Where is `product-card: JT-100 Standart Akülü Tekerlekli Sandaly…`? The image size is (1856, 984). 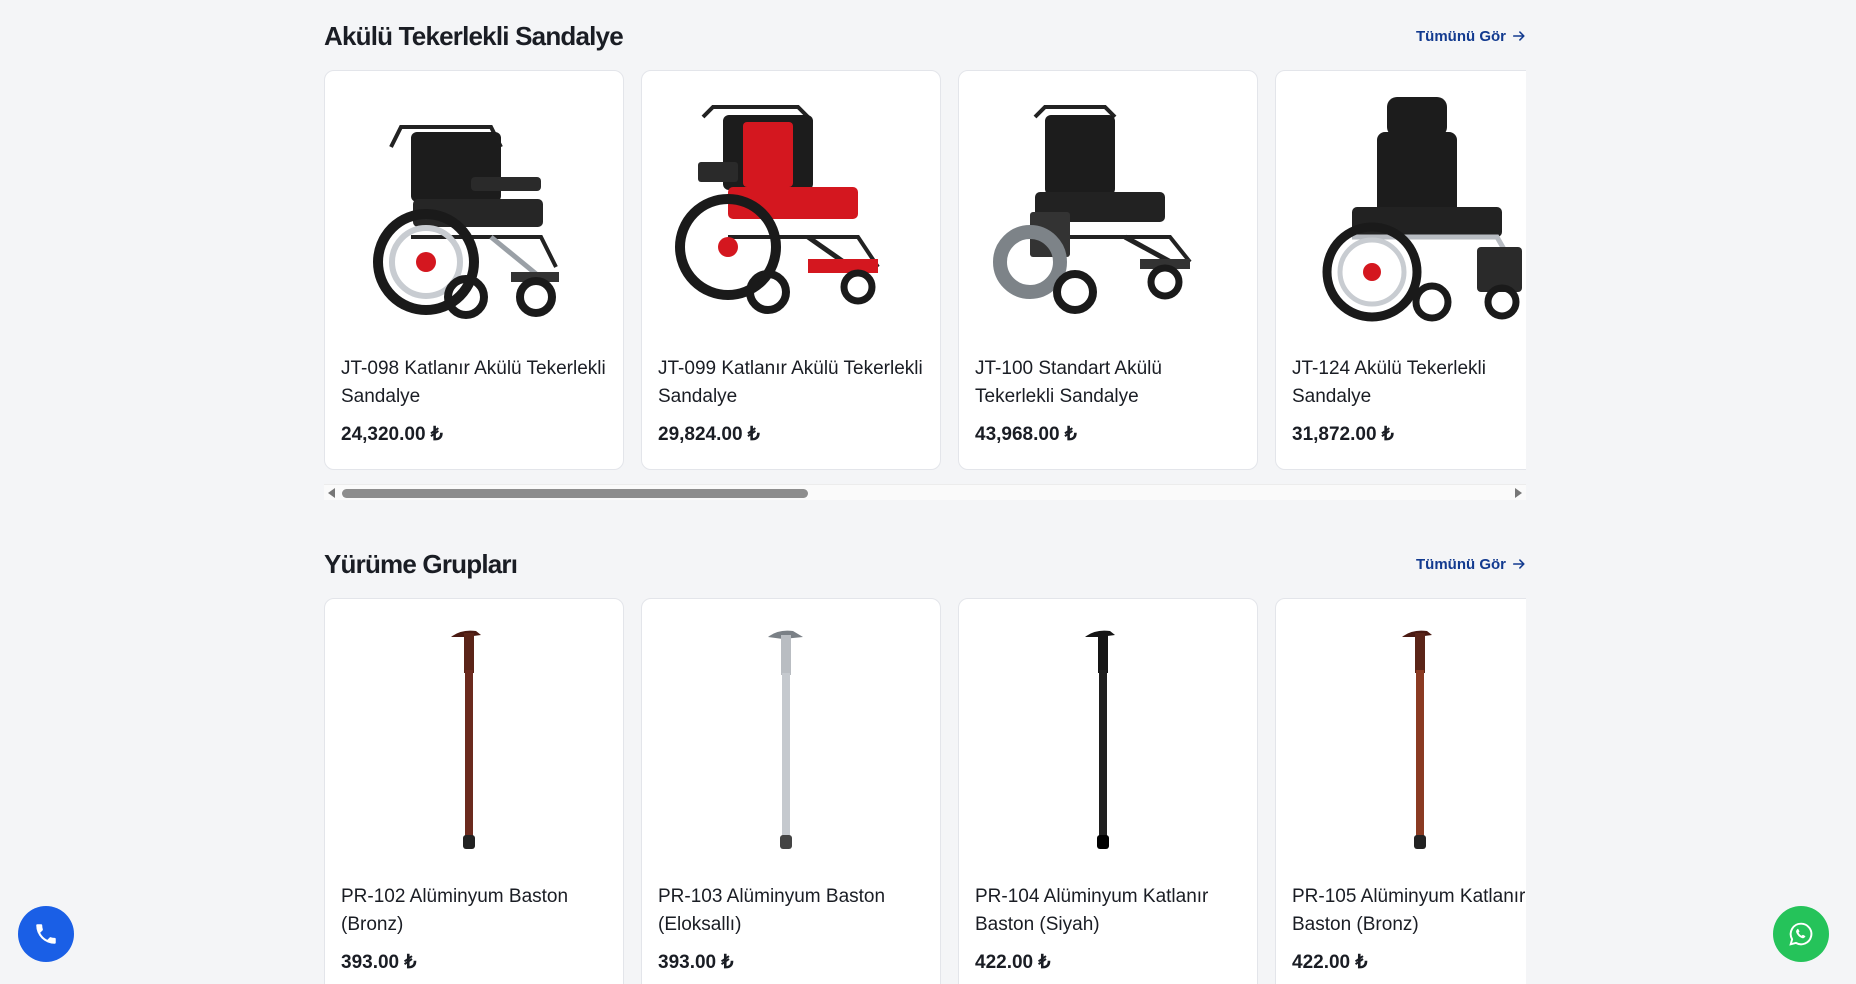 product-card: JT-100 Standart Akülü Tekerlekli Sandaly… is located at coordinates (1108, 270).